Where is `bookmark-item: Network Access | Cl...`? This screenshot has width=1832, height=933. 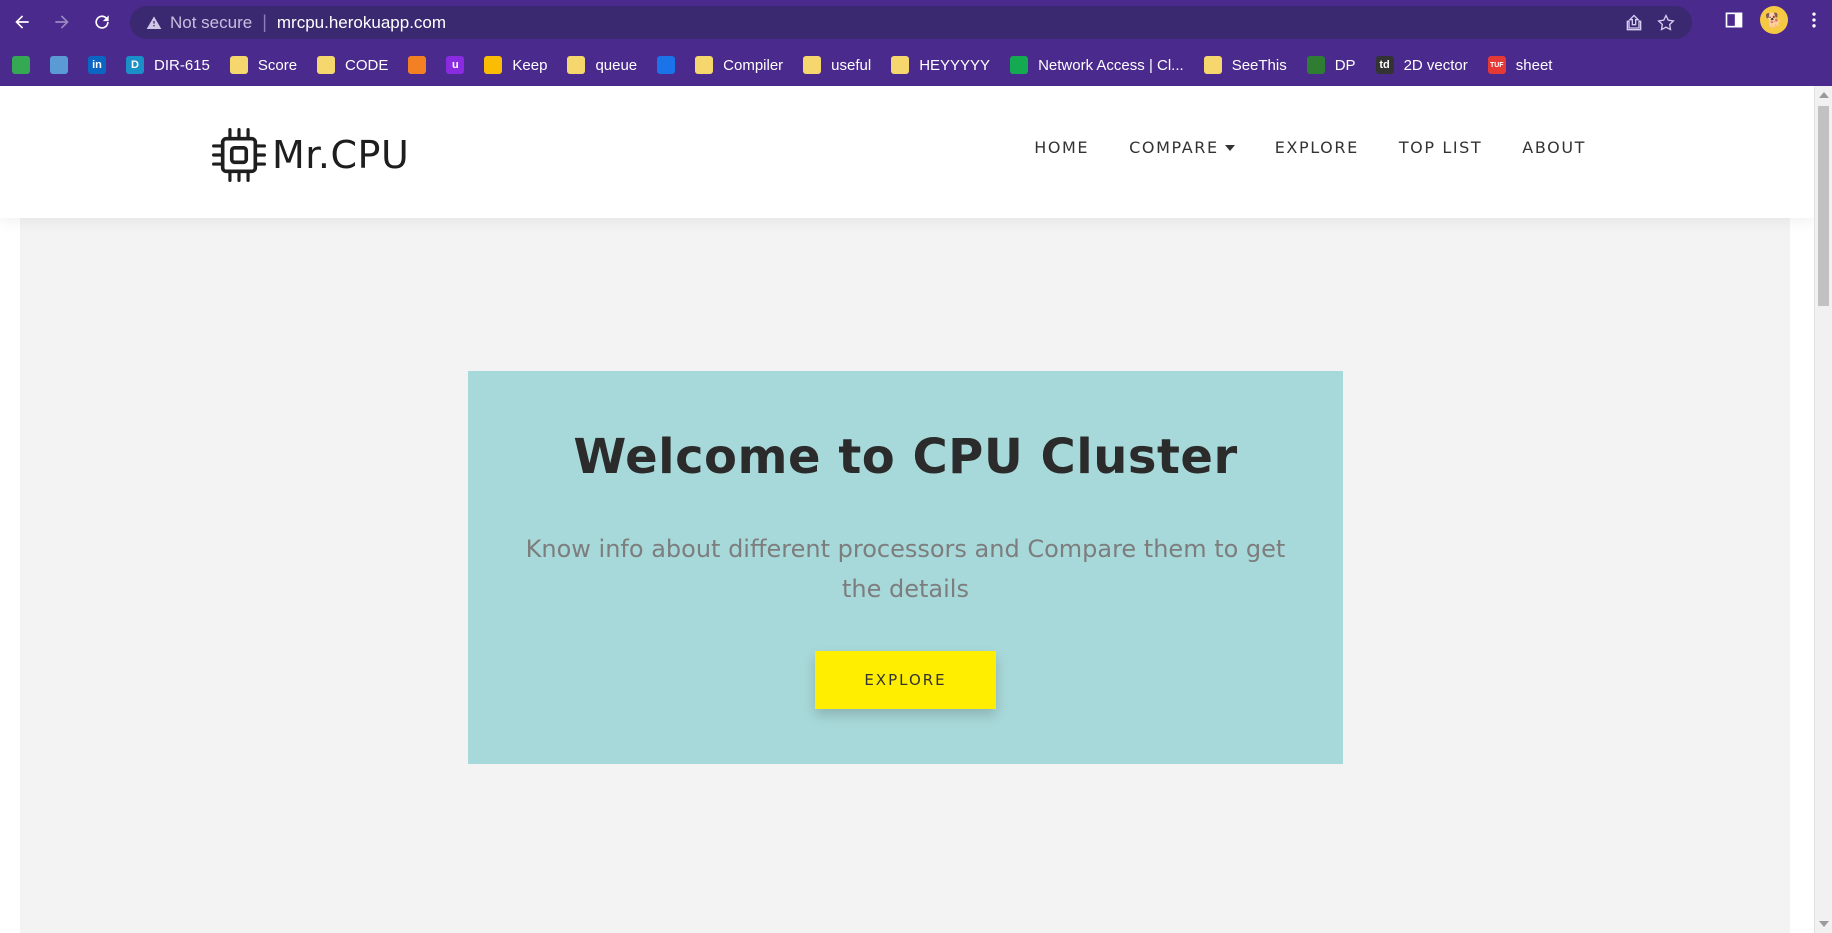 bookmark-item: Network Access | Cl... is located at coordinates (1097, 65).